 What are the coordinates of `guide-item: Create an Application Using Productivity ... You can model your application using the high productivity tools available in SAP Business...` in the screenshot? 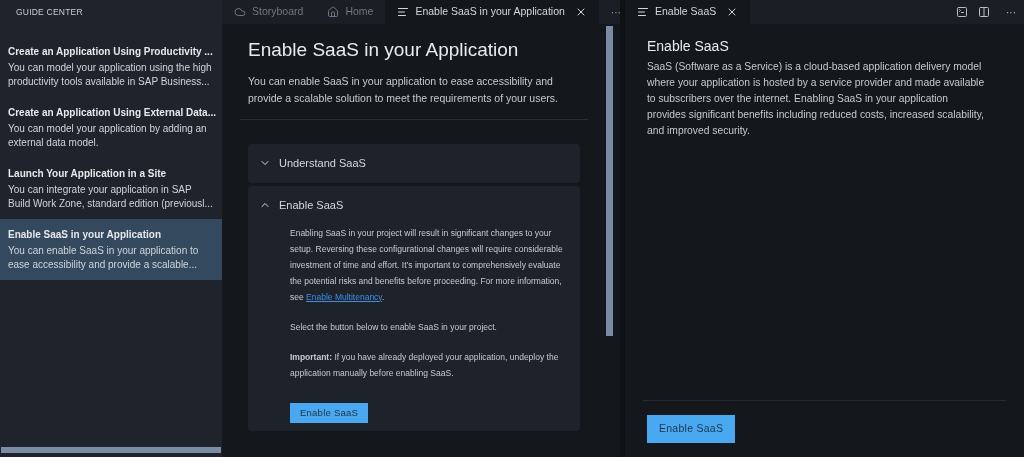 It's located at (111, 66).